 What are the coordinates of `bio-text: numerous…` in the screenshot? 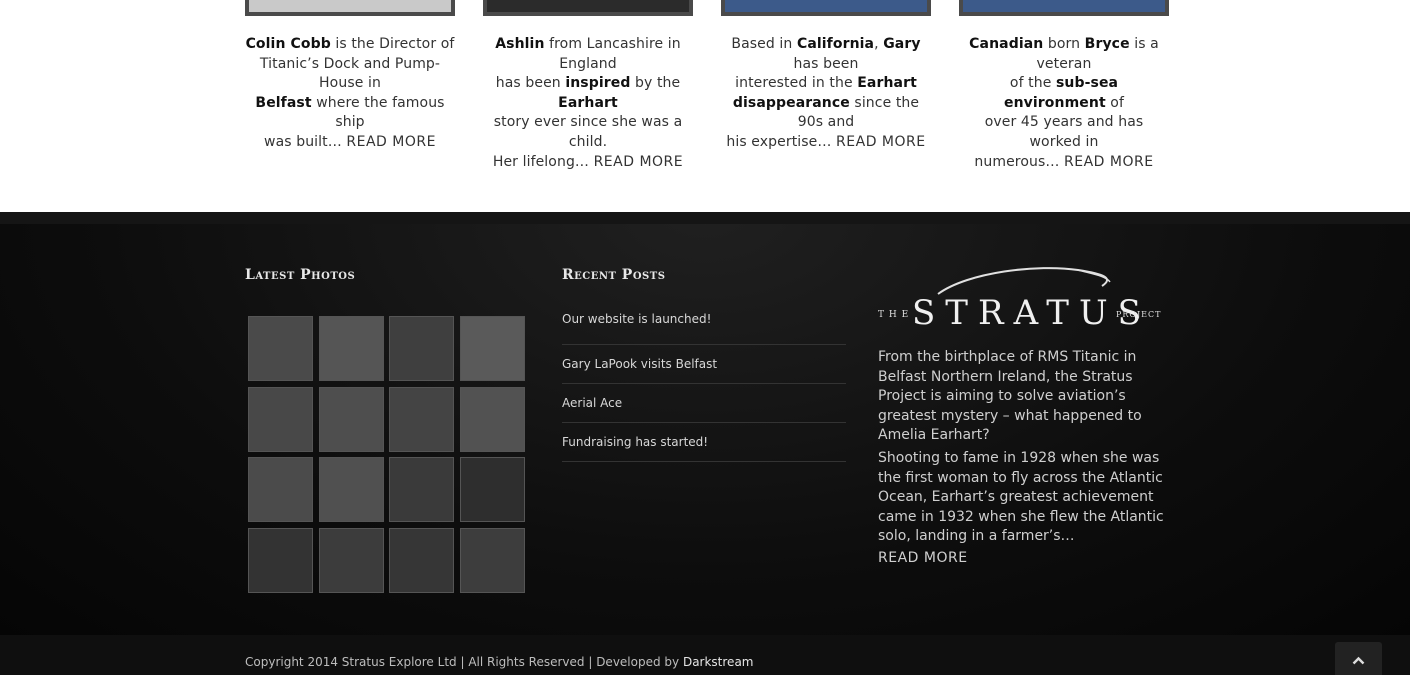 It's located at (1019, 161).